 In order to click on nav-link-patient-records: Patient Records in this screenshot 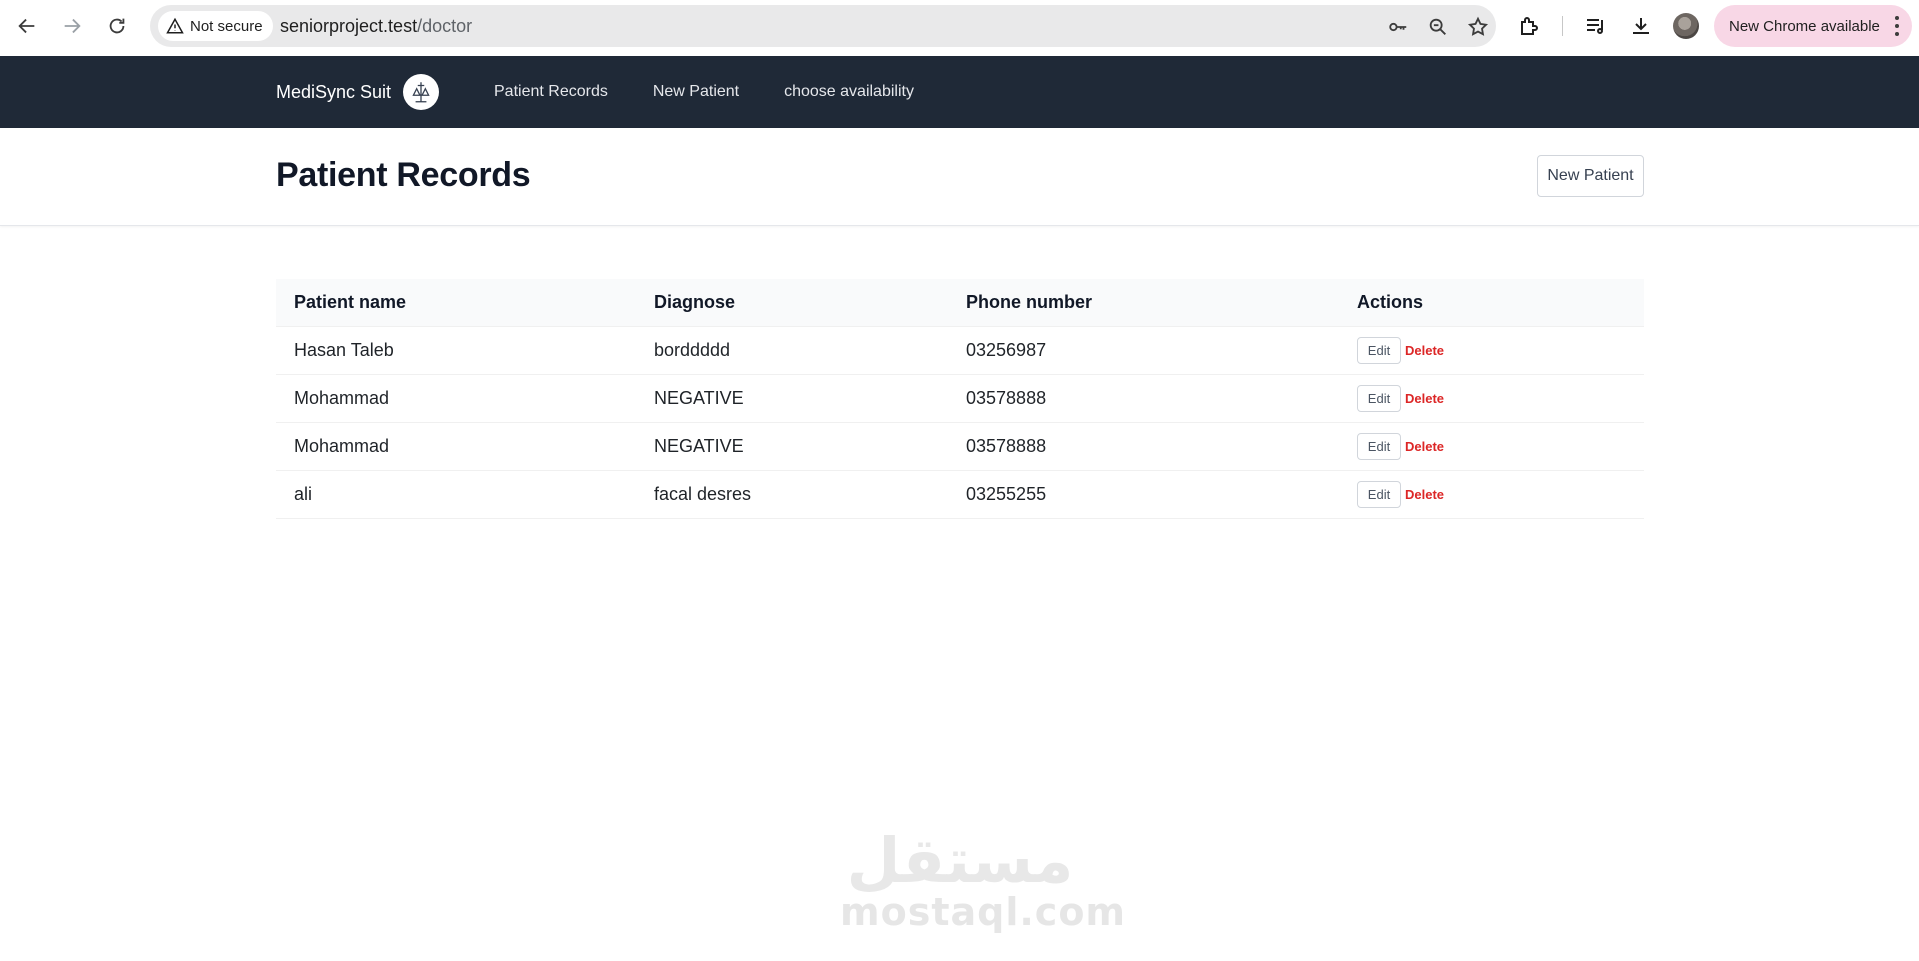, I will do `click(551, 92)`.